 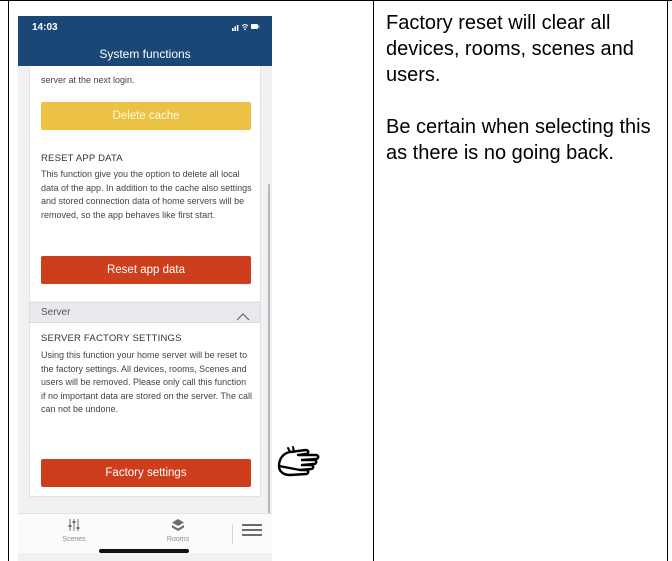 I want to click on rooms-icon, so click(x=178, y=527).